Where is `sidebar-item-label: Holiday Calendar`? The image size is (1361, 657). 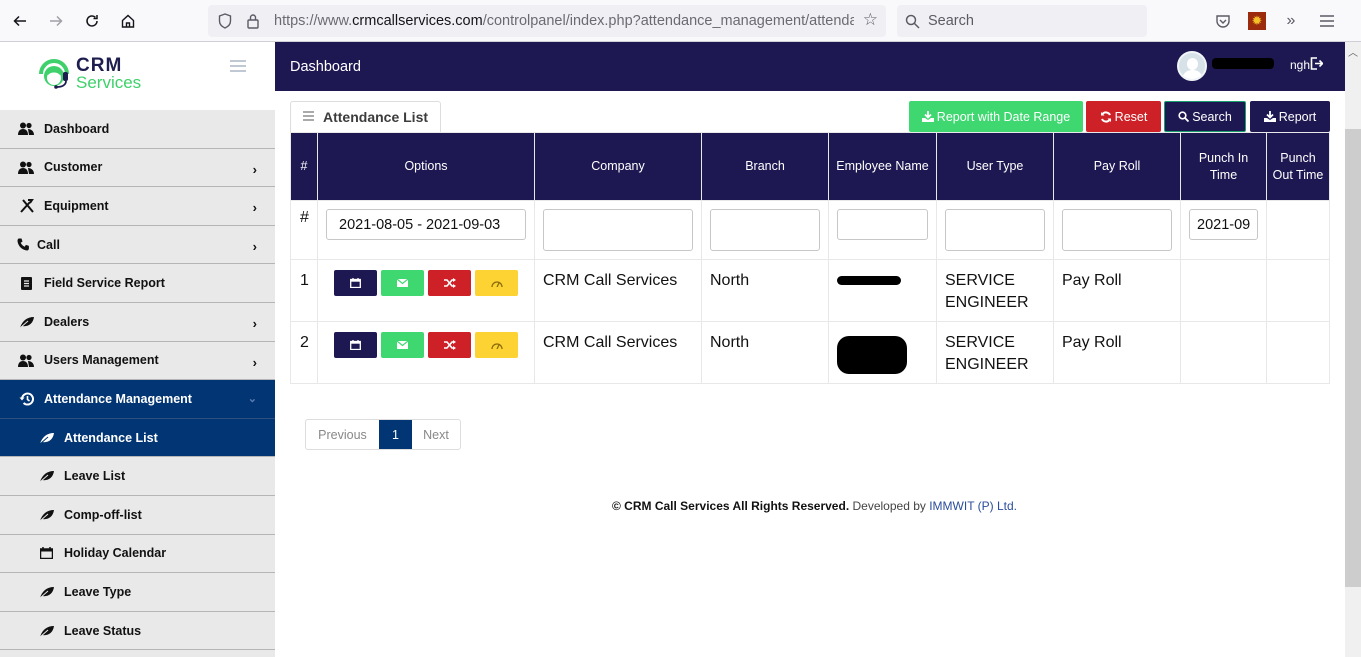
sidebar-item-label: Holiday Calendar is located at coordinates (115, 553).